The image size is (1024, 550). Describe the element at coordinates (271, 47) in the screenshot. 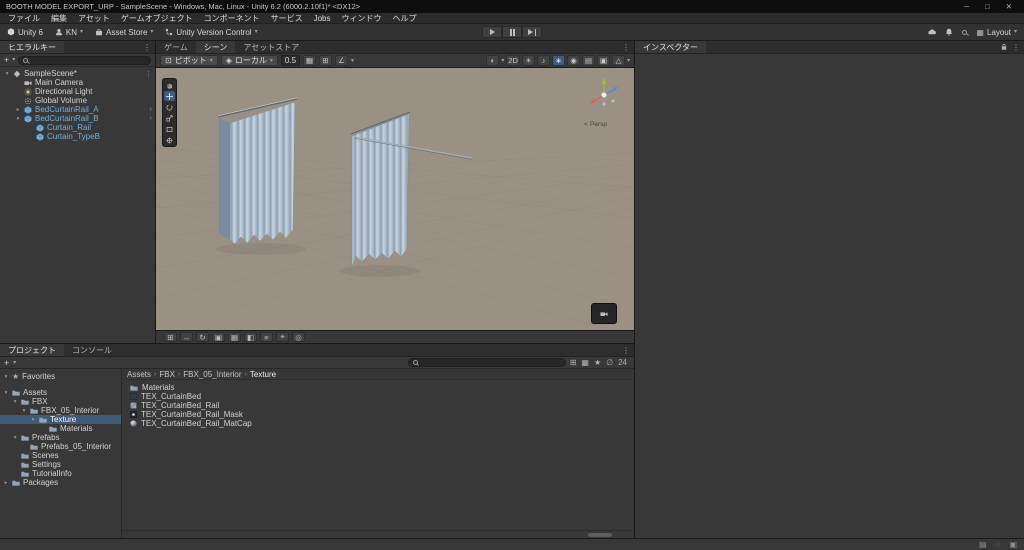

I see `tab-asset-store: アセットストア` at that location.